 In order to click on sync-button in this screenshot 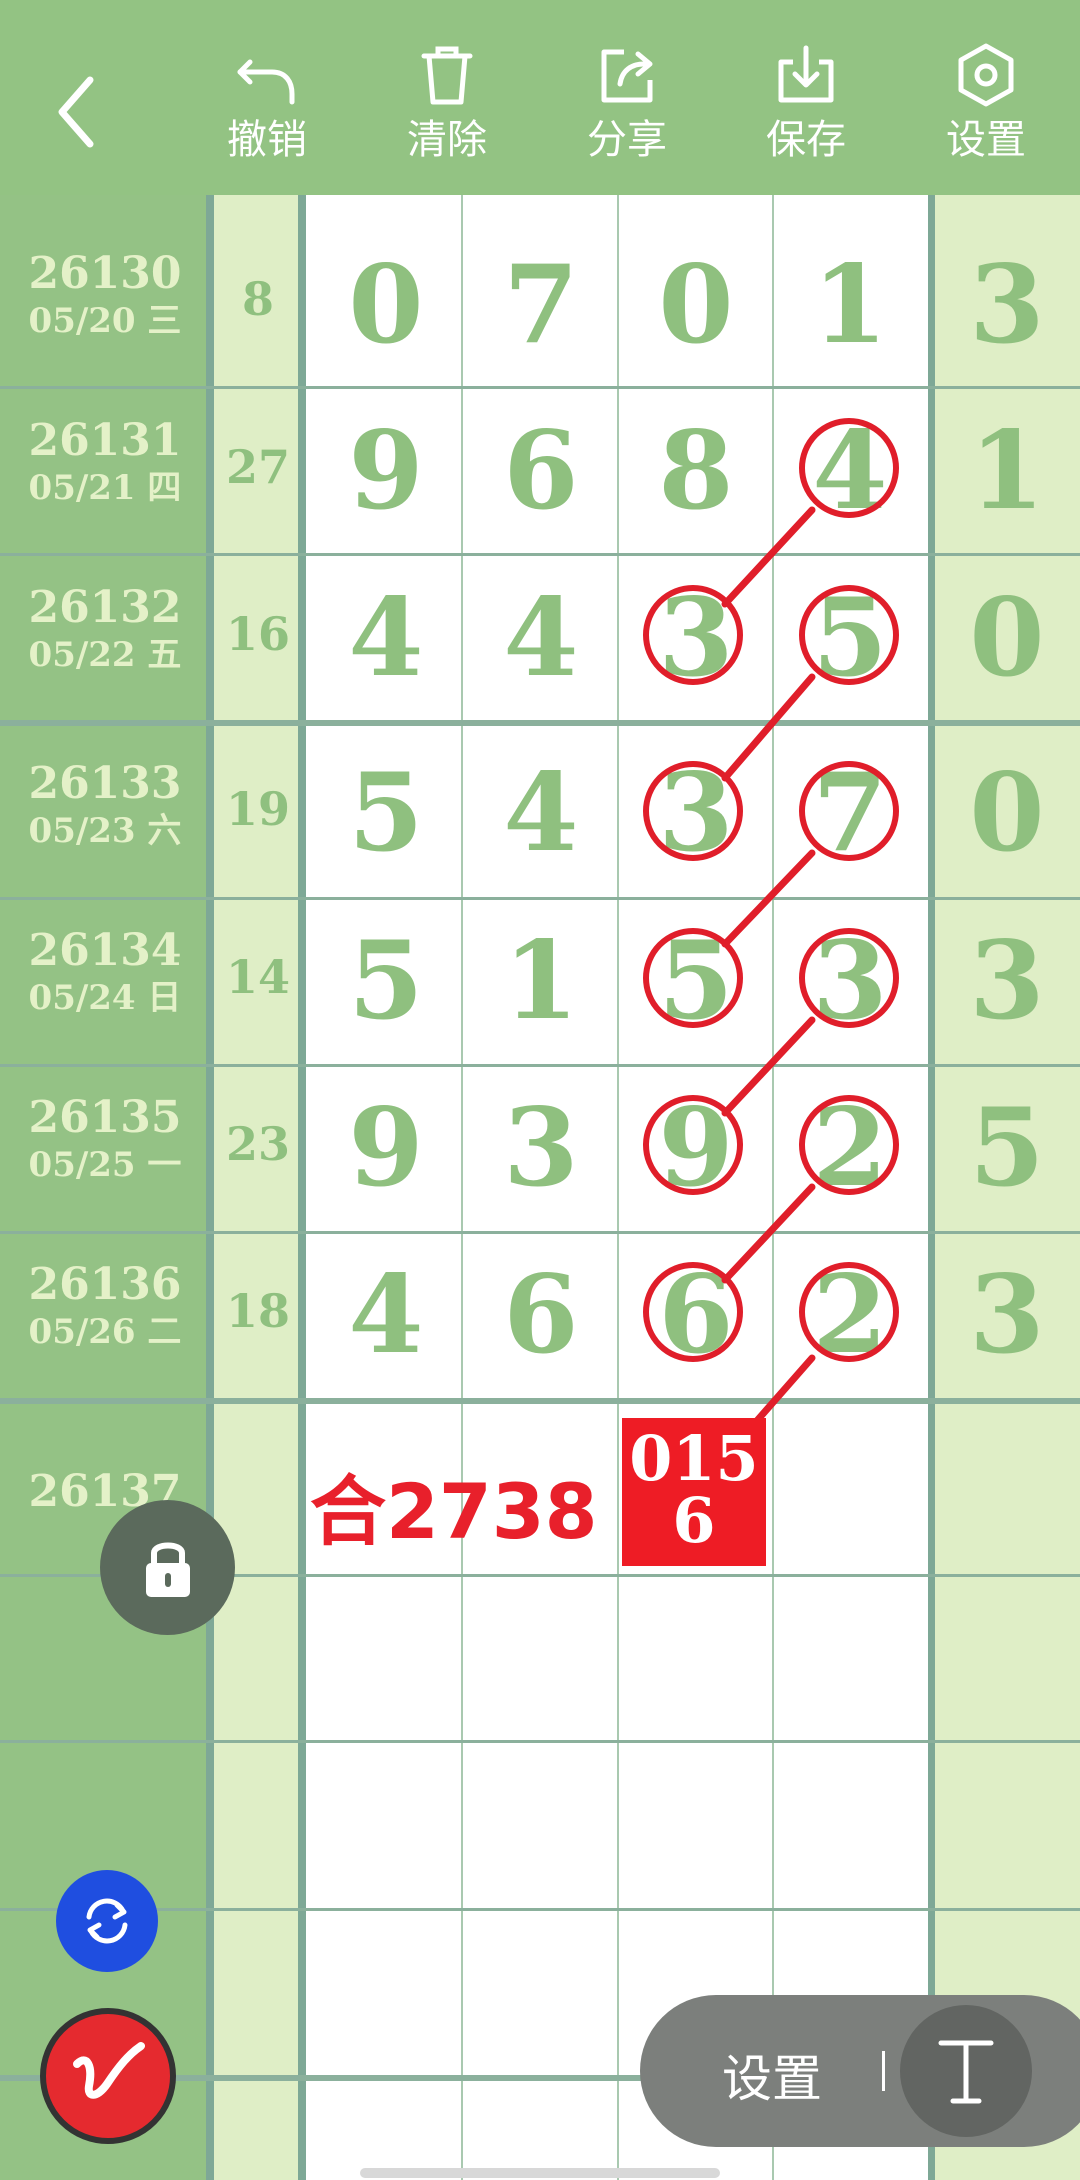, I will do `click(107, 1921)`.